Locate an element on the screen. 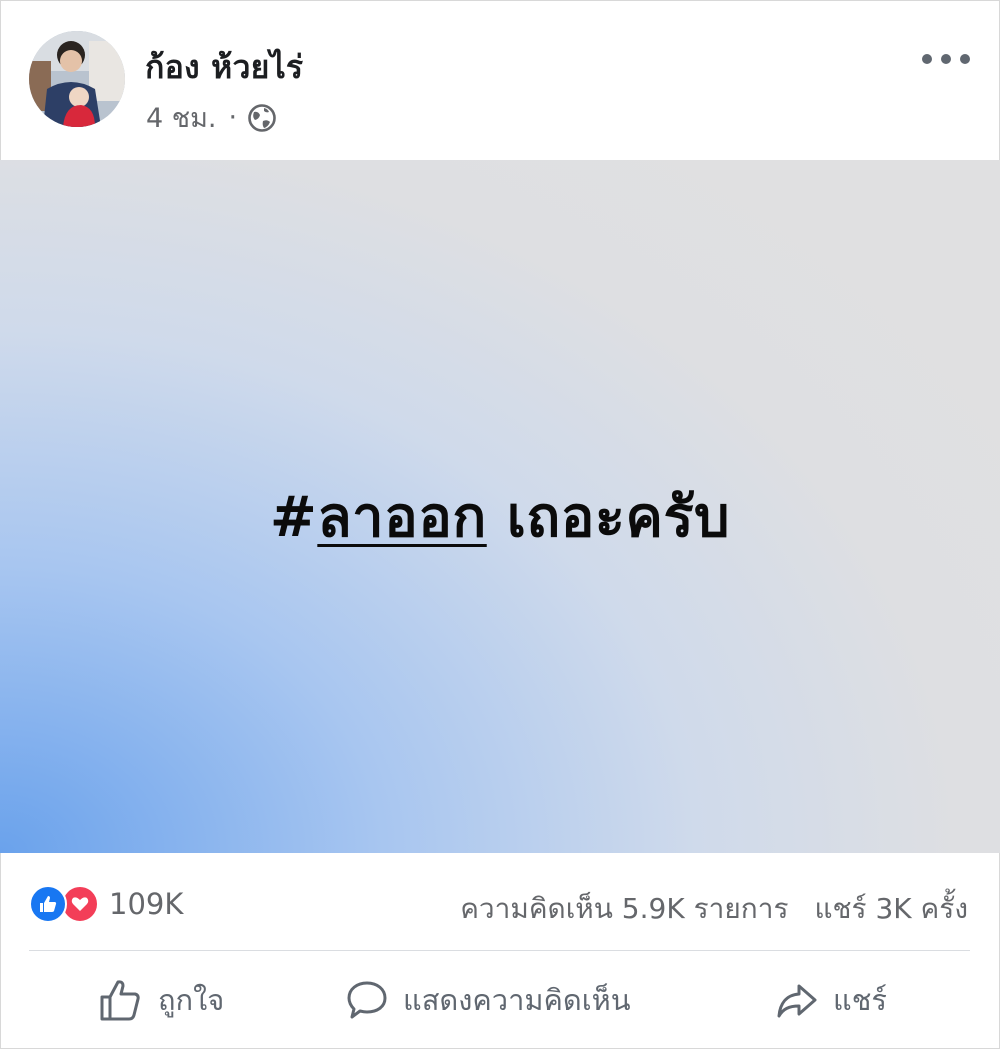 This screenshot has height=1049, width=1000. like-label: ถูกใจ is located at coordinates (191, 1000).